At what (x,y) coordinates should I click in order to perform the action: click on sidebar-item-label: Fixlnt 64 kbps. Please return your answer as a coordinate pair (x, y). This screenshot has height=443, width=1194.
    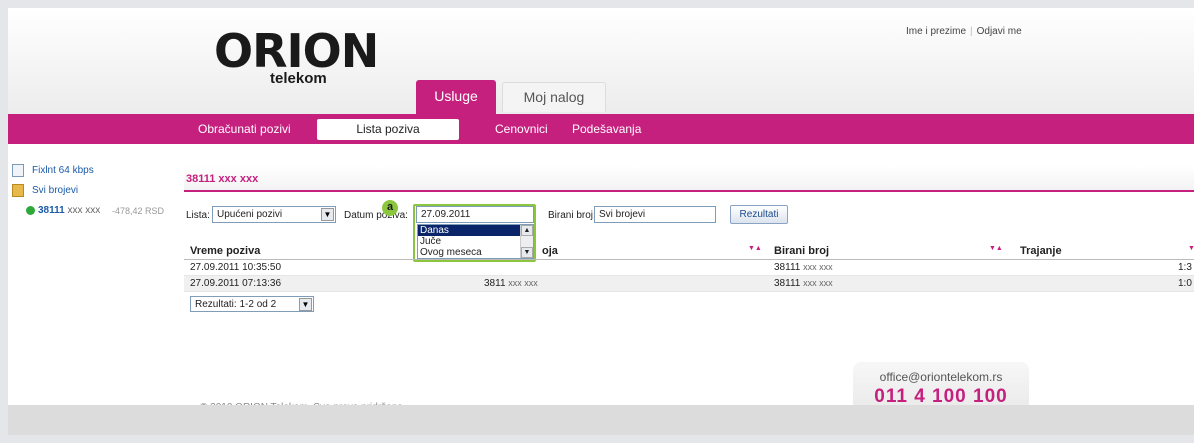
    Looking at the image, I should click on (63, 170).